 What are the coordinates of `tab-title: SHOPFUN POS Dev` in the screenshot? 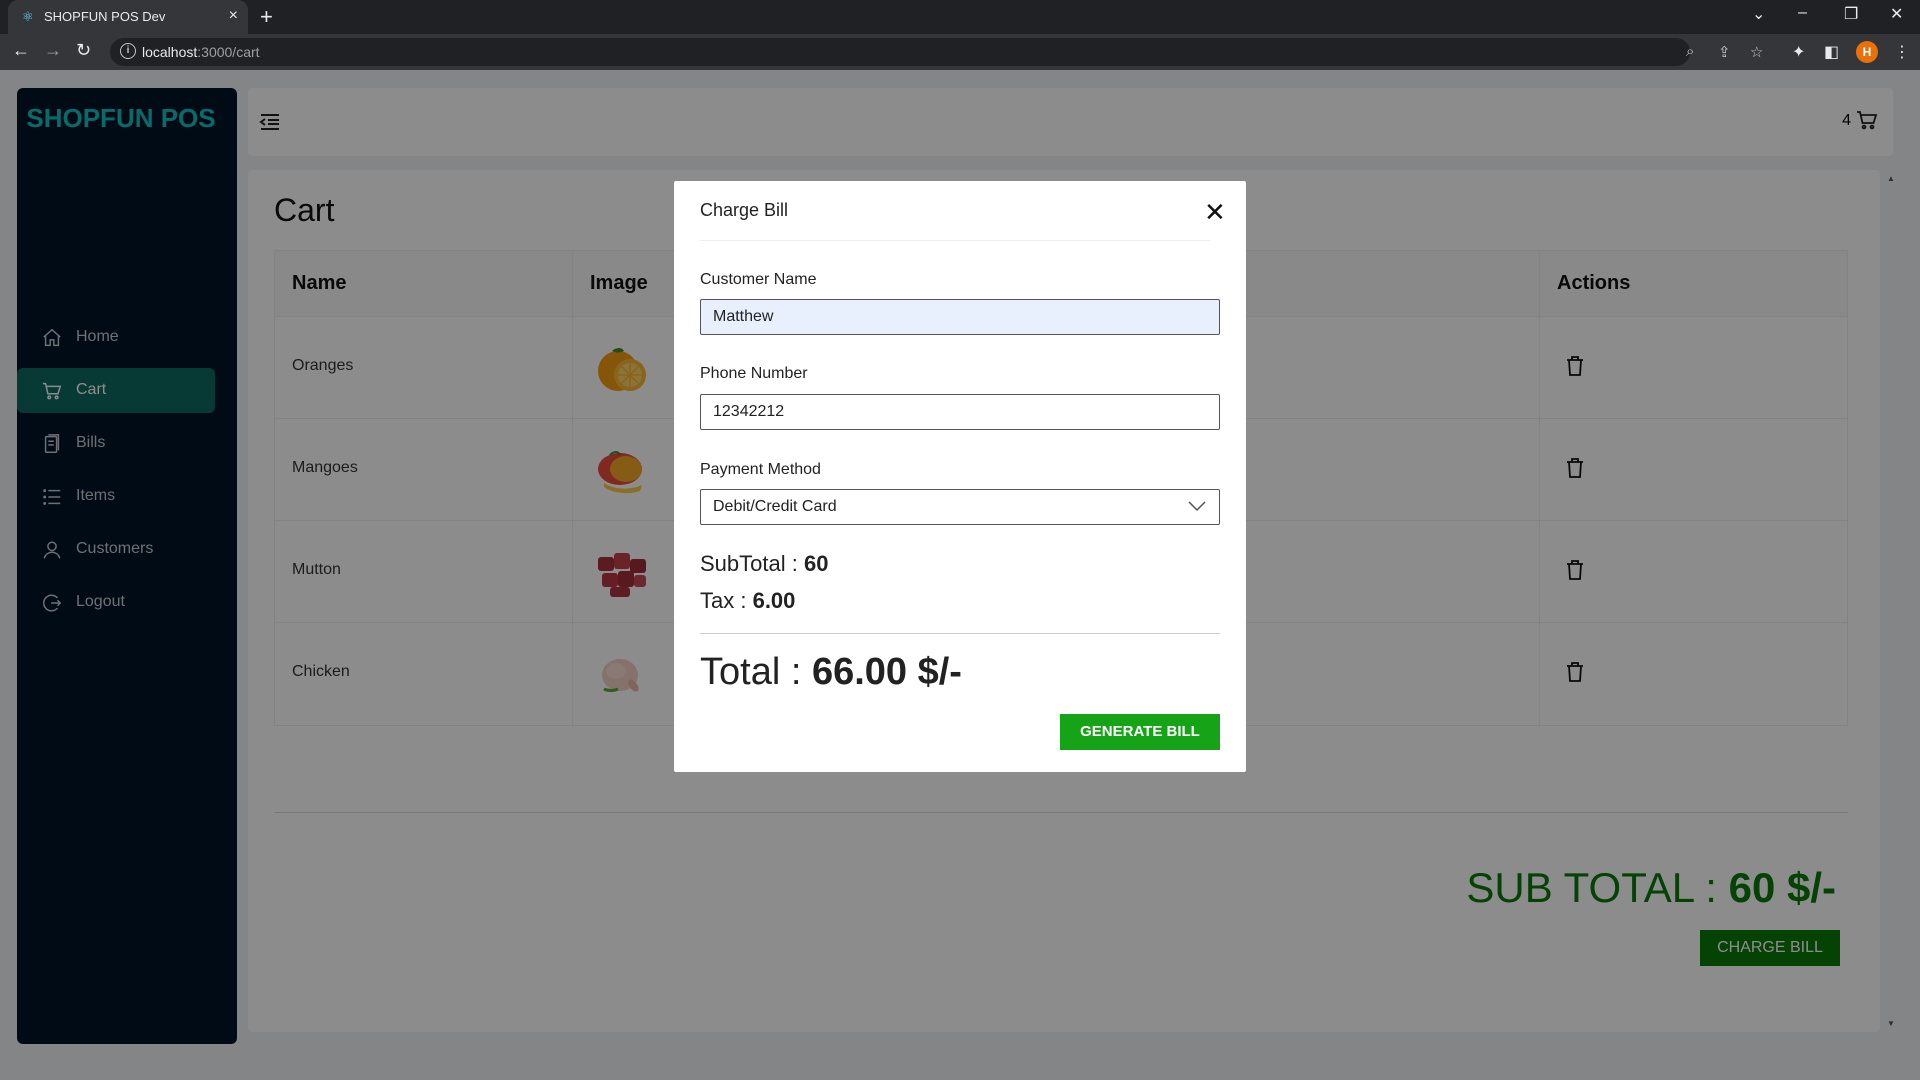 It's located at (105, 16).